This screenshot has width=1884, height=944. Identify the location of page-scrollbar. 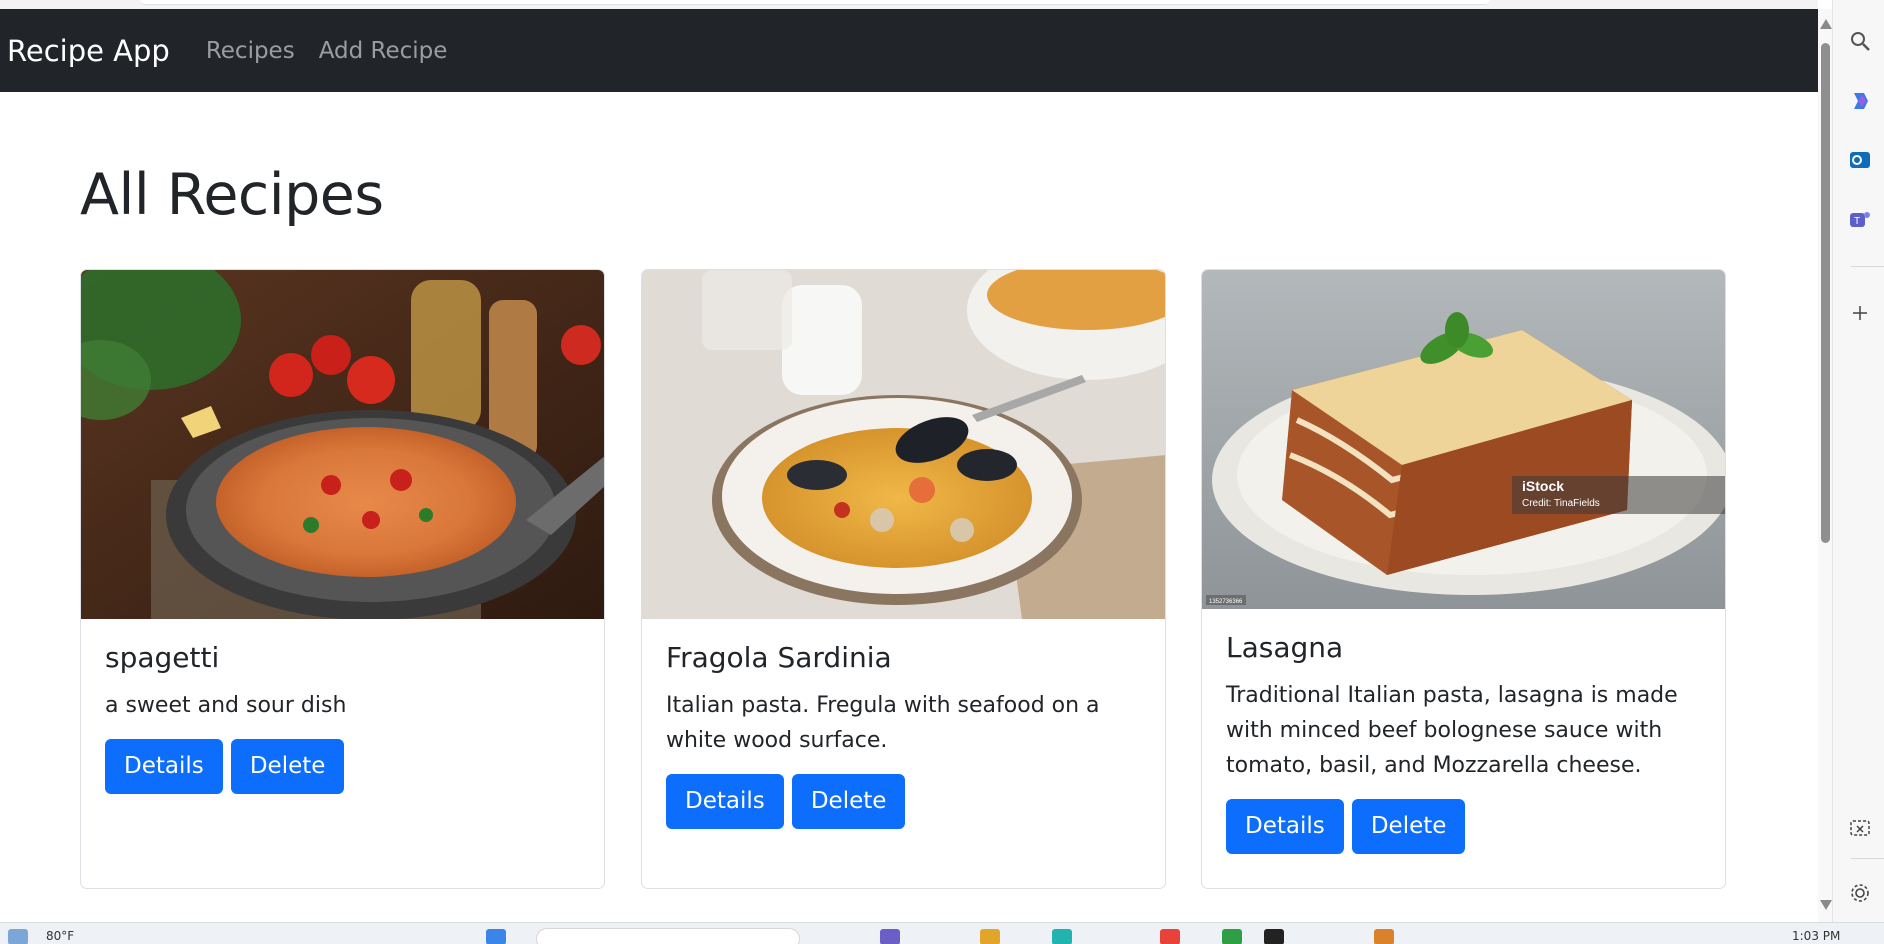
(1825, 465).